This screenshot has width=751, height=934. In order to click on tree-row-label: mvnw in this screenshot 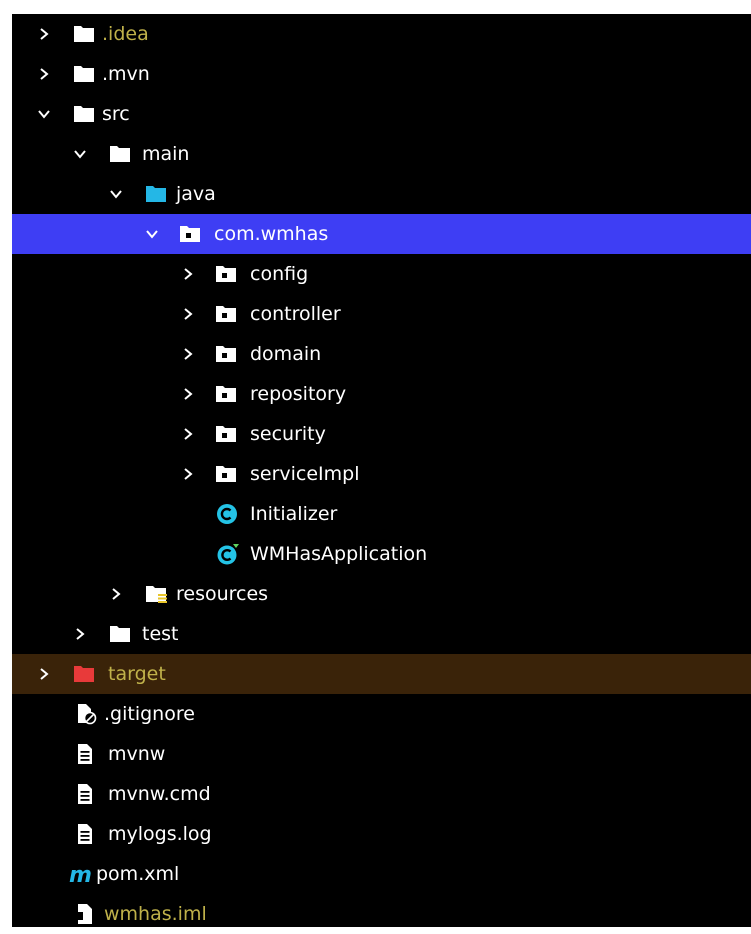, I will do `click(137, 754)`.